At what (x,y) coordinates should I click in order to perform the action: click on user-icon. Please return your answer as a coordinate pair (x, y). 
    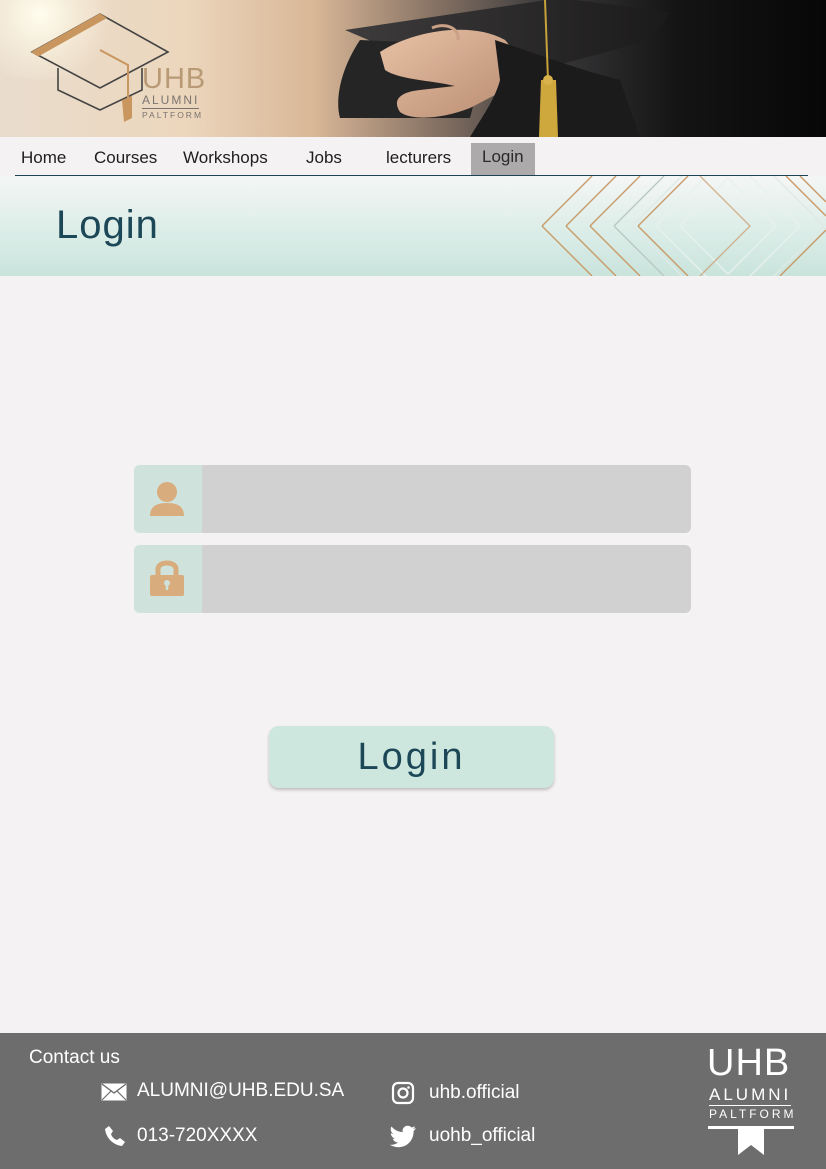
    Looking at the image, I should click on (167, 499).